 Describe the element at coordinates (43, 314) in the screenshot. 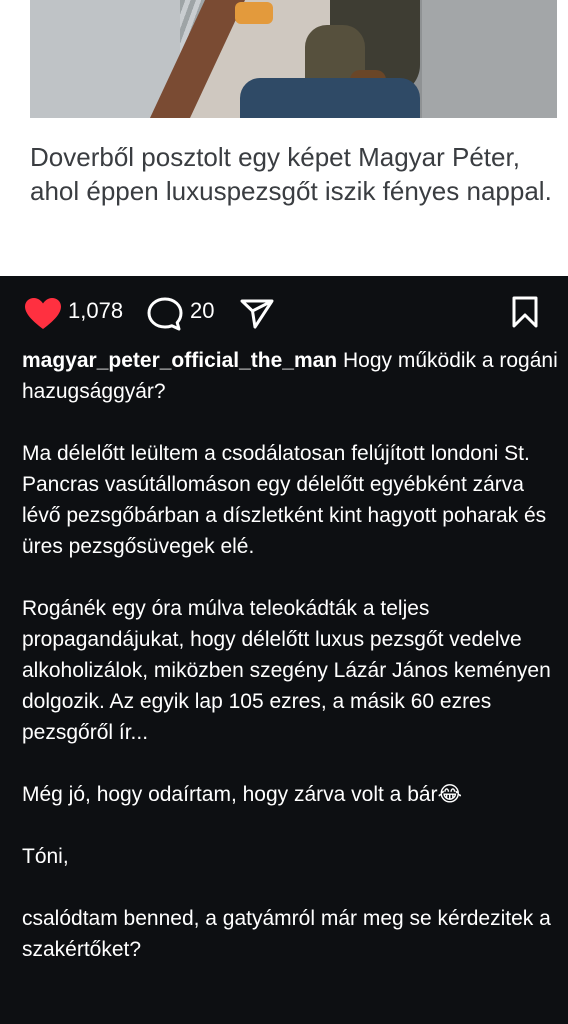

I see `heart-icon` at that location.